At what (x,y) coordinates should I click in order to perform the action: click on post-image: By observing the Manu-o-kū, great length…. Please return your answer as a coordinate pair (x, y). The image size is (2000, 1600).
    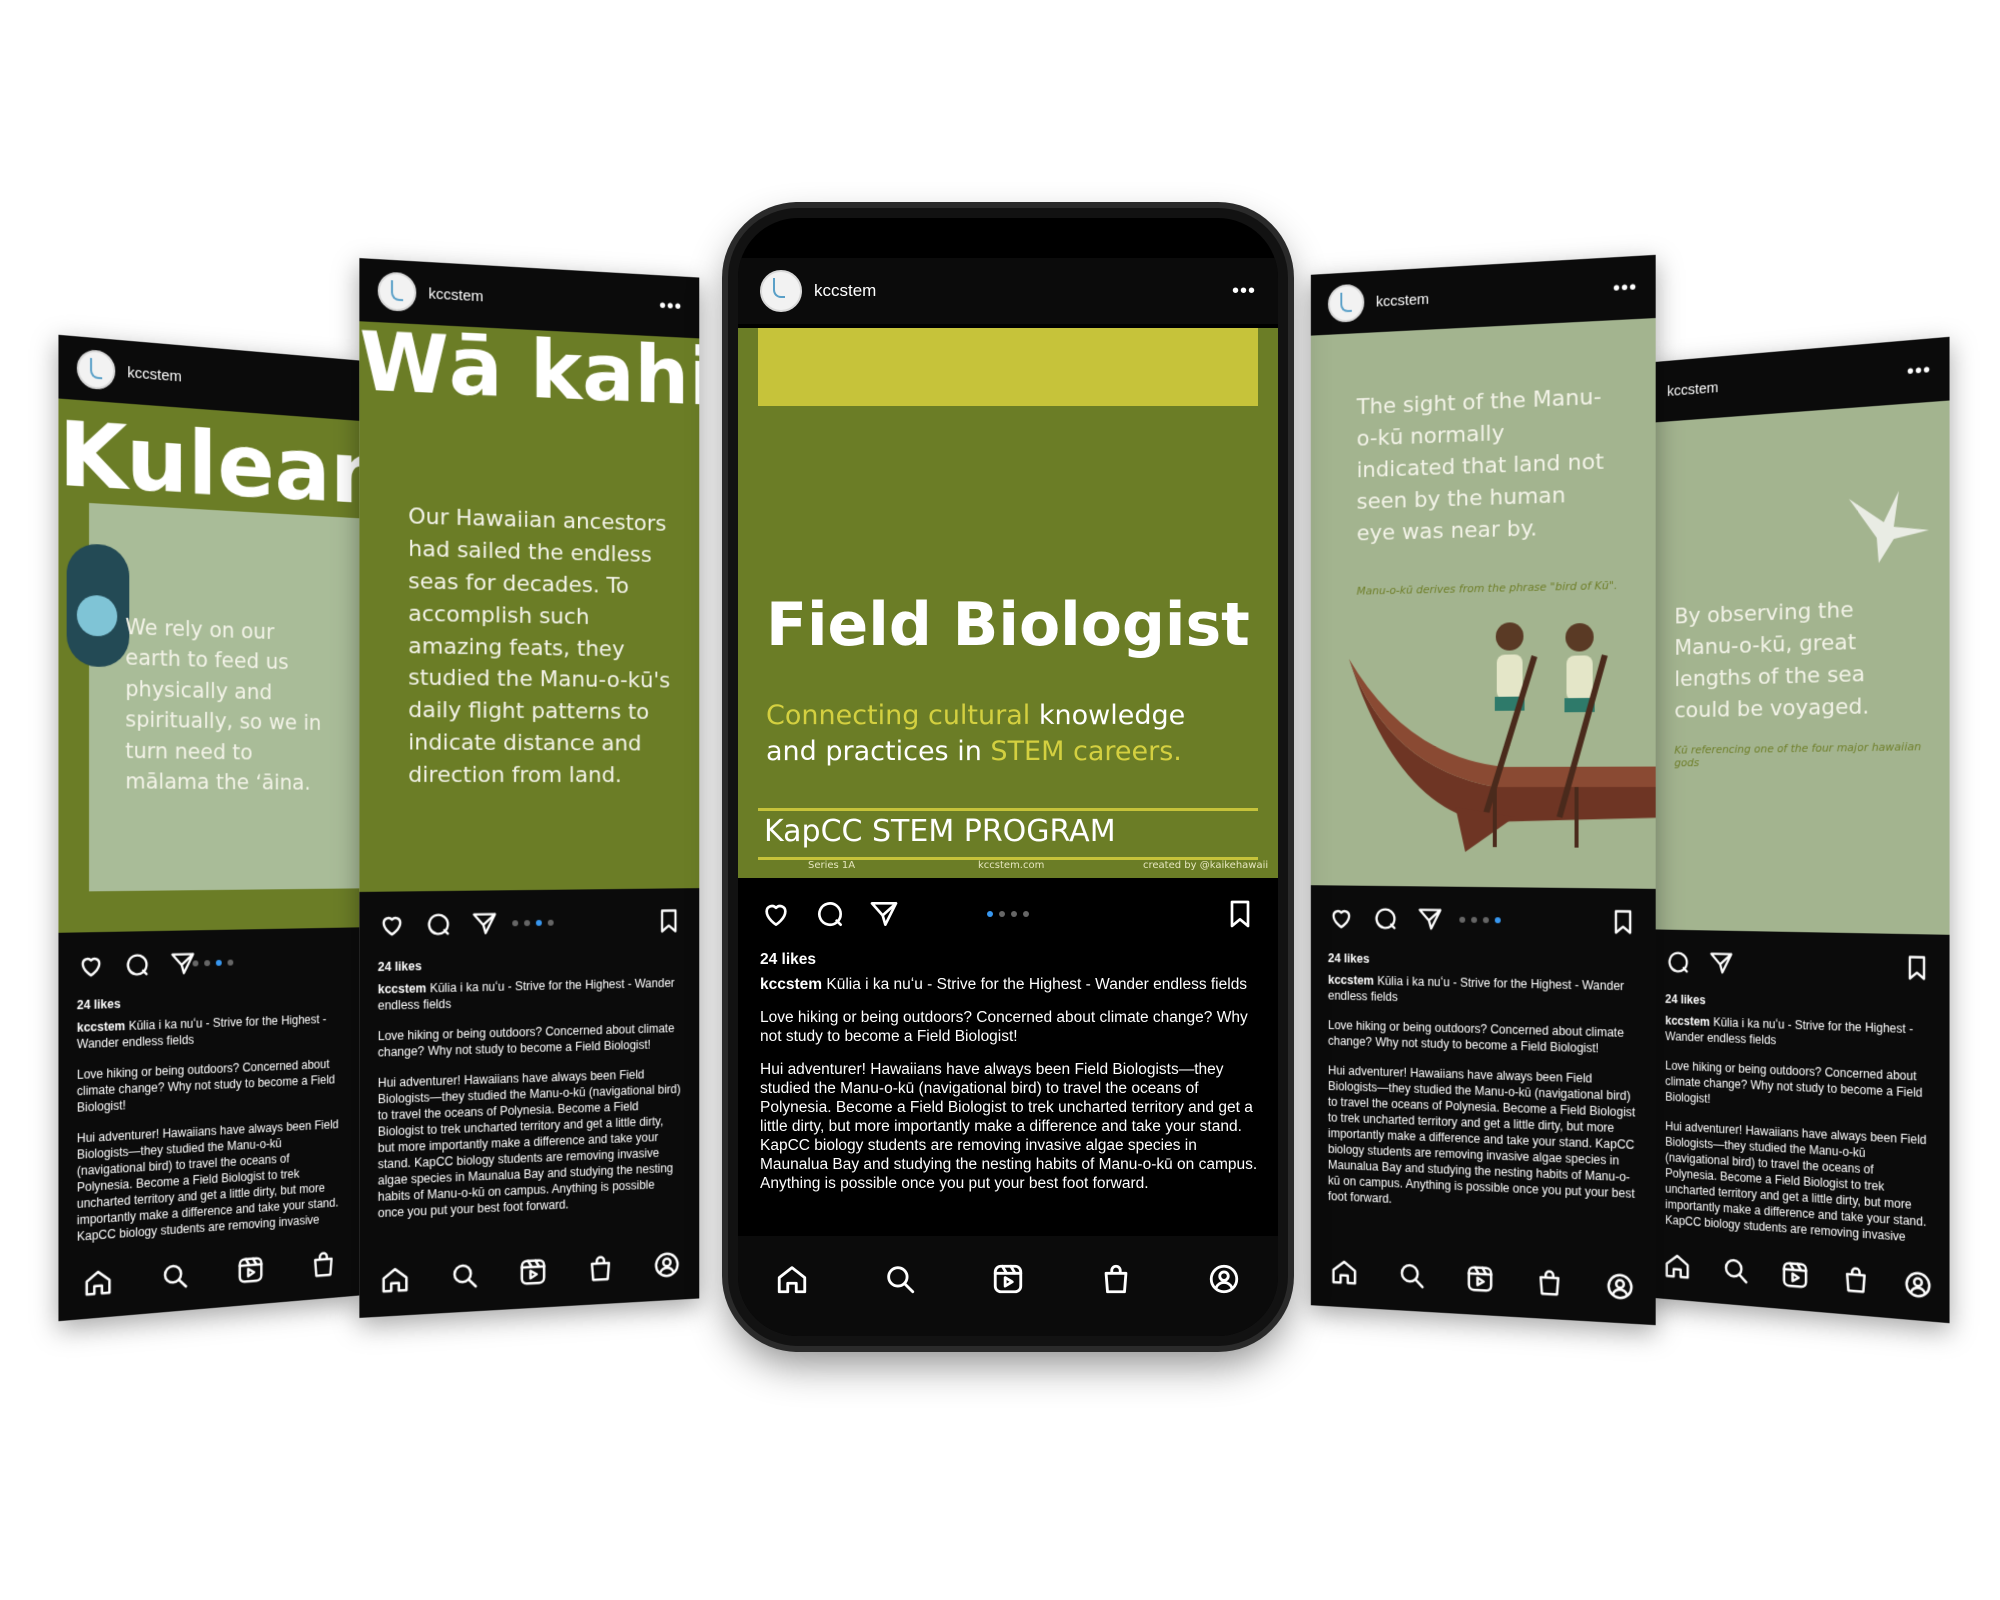
    Looking at the image, I should click on (1799, 667).